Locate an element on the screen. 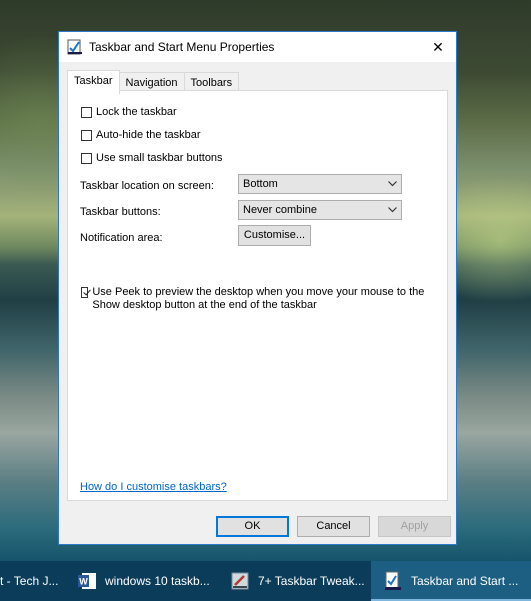 This screenshot has height=601, width=531. taskbar-buttons-value: Never combine is located at coordinates (280, 210).